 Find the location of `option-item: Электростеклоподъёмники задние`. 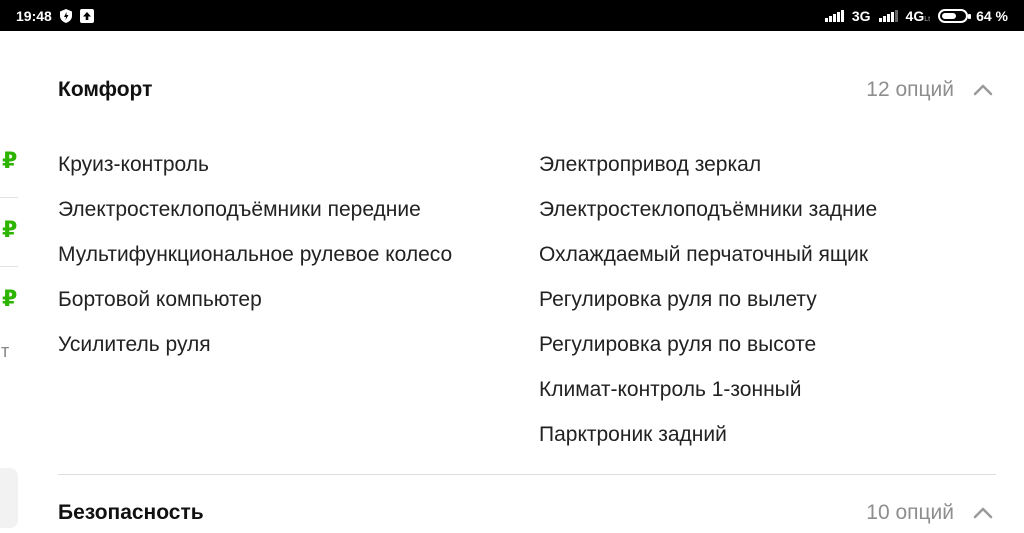

option-item: Электростеклоподъёмники задние is located at coordinates (708, 209).